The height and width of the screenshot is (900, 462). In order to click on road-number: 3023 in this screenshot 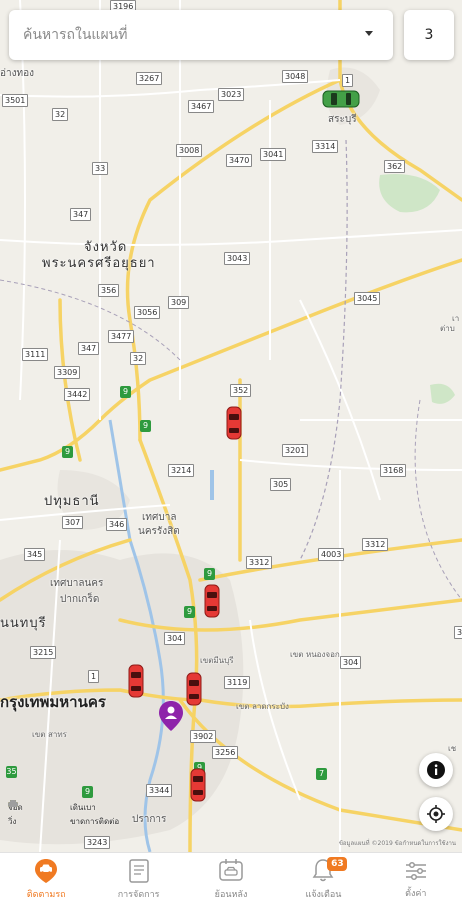, I will do `click(231, 94)`.